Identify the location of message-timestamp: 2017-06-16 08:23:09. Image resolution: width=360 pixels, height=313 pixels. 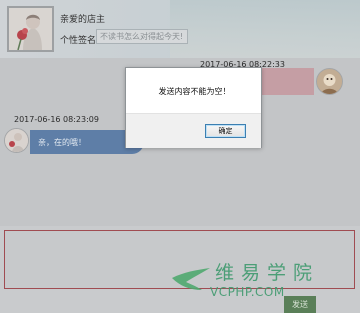
(56, 119).